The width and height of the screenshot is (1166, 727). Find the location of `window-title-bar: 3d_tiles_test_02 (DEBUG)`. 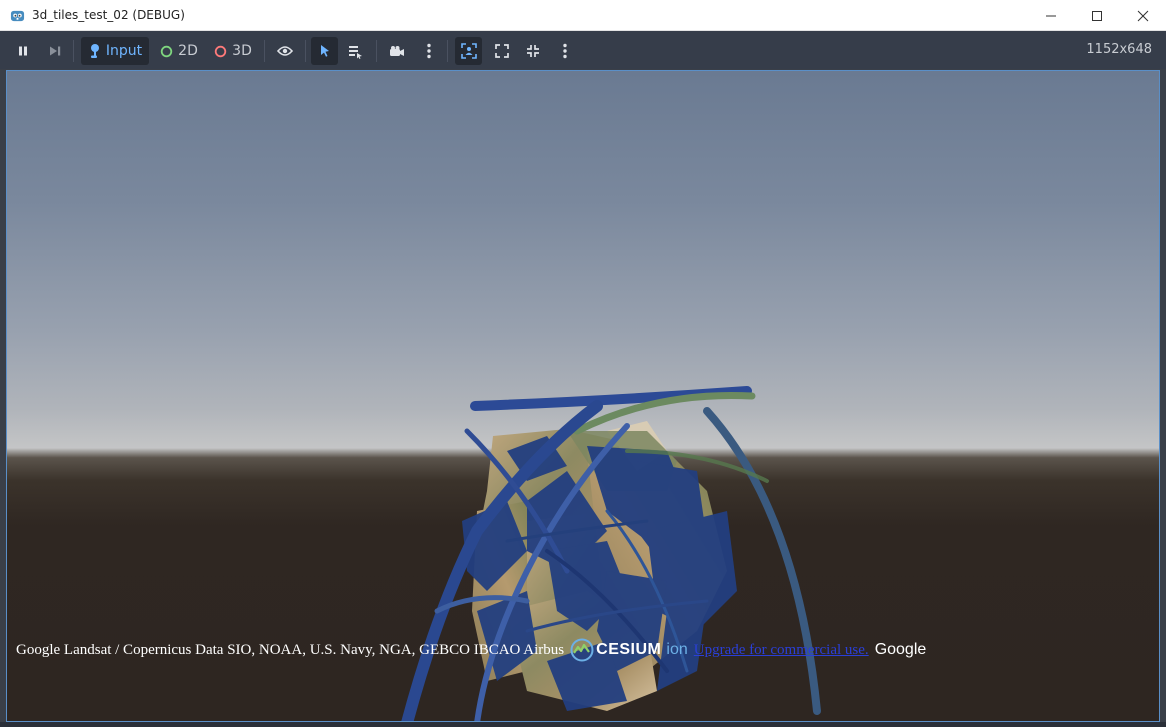

window-title-bar: 3d_tiles_test_02 (DEBUG) is located at coordinates (583, 15).